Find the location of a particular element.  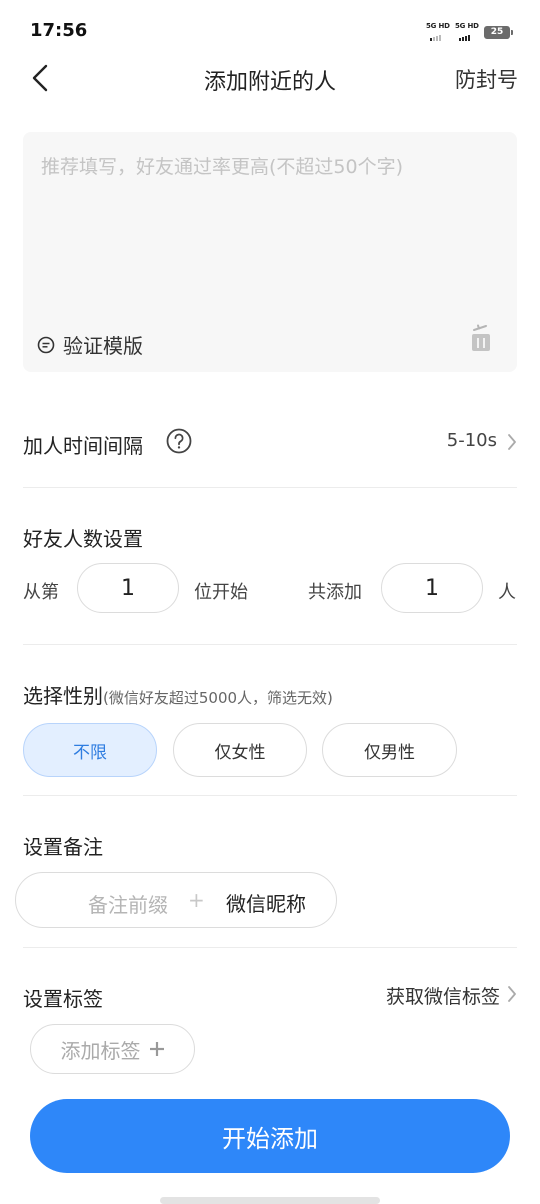

remark-prefix-field: 备注前缀 is located at coordinates (128, 903).